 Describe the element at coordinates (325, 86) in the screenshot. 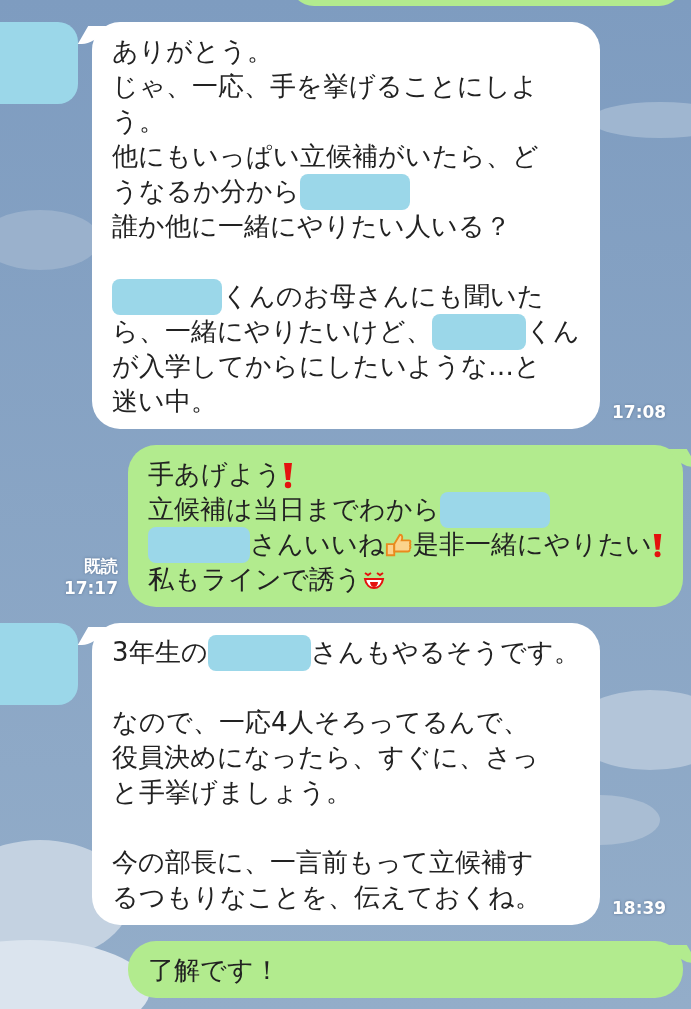

I see `message-text: じゃ、一応、手を挙げることにしよ` at that location.